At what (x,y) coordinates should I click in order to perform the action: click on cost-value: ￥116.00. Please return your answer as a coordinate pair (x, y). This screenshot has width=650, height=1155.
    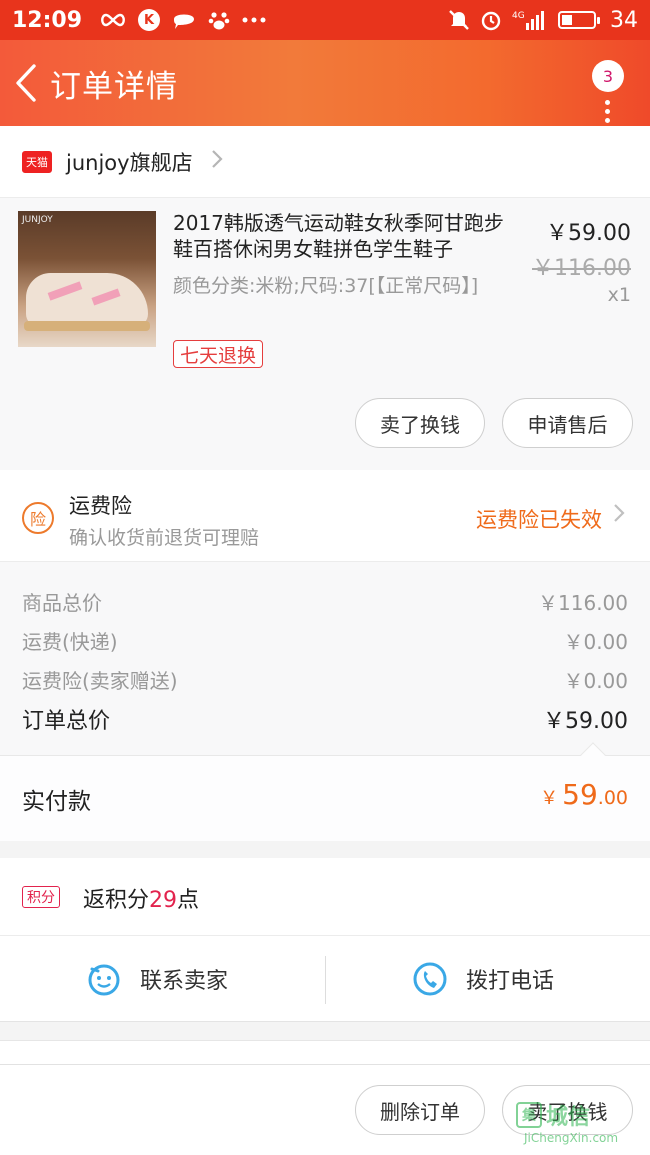
    Looking at the image, I should click on (583, 603).